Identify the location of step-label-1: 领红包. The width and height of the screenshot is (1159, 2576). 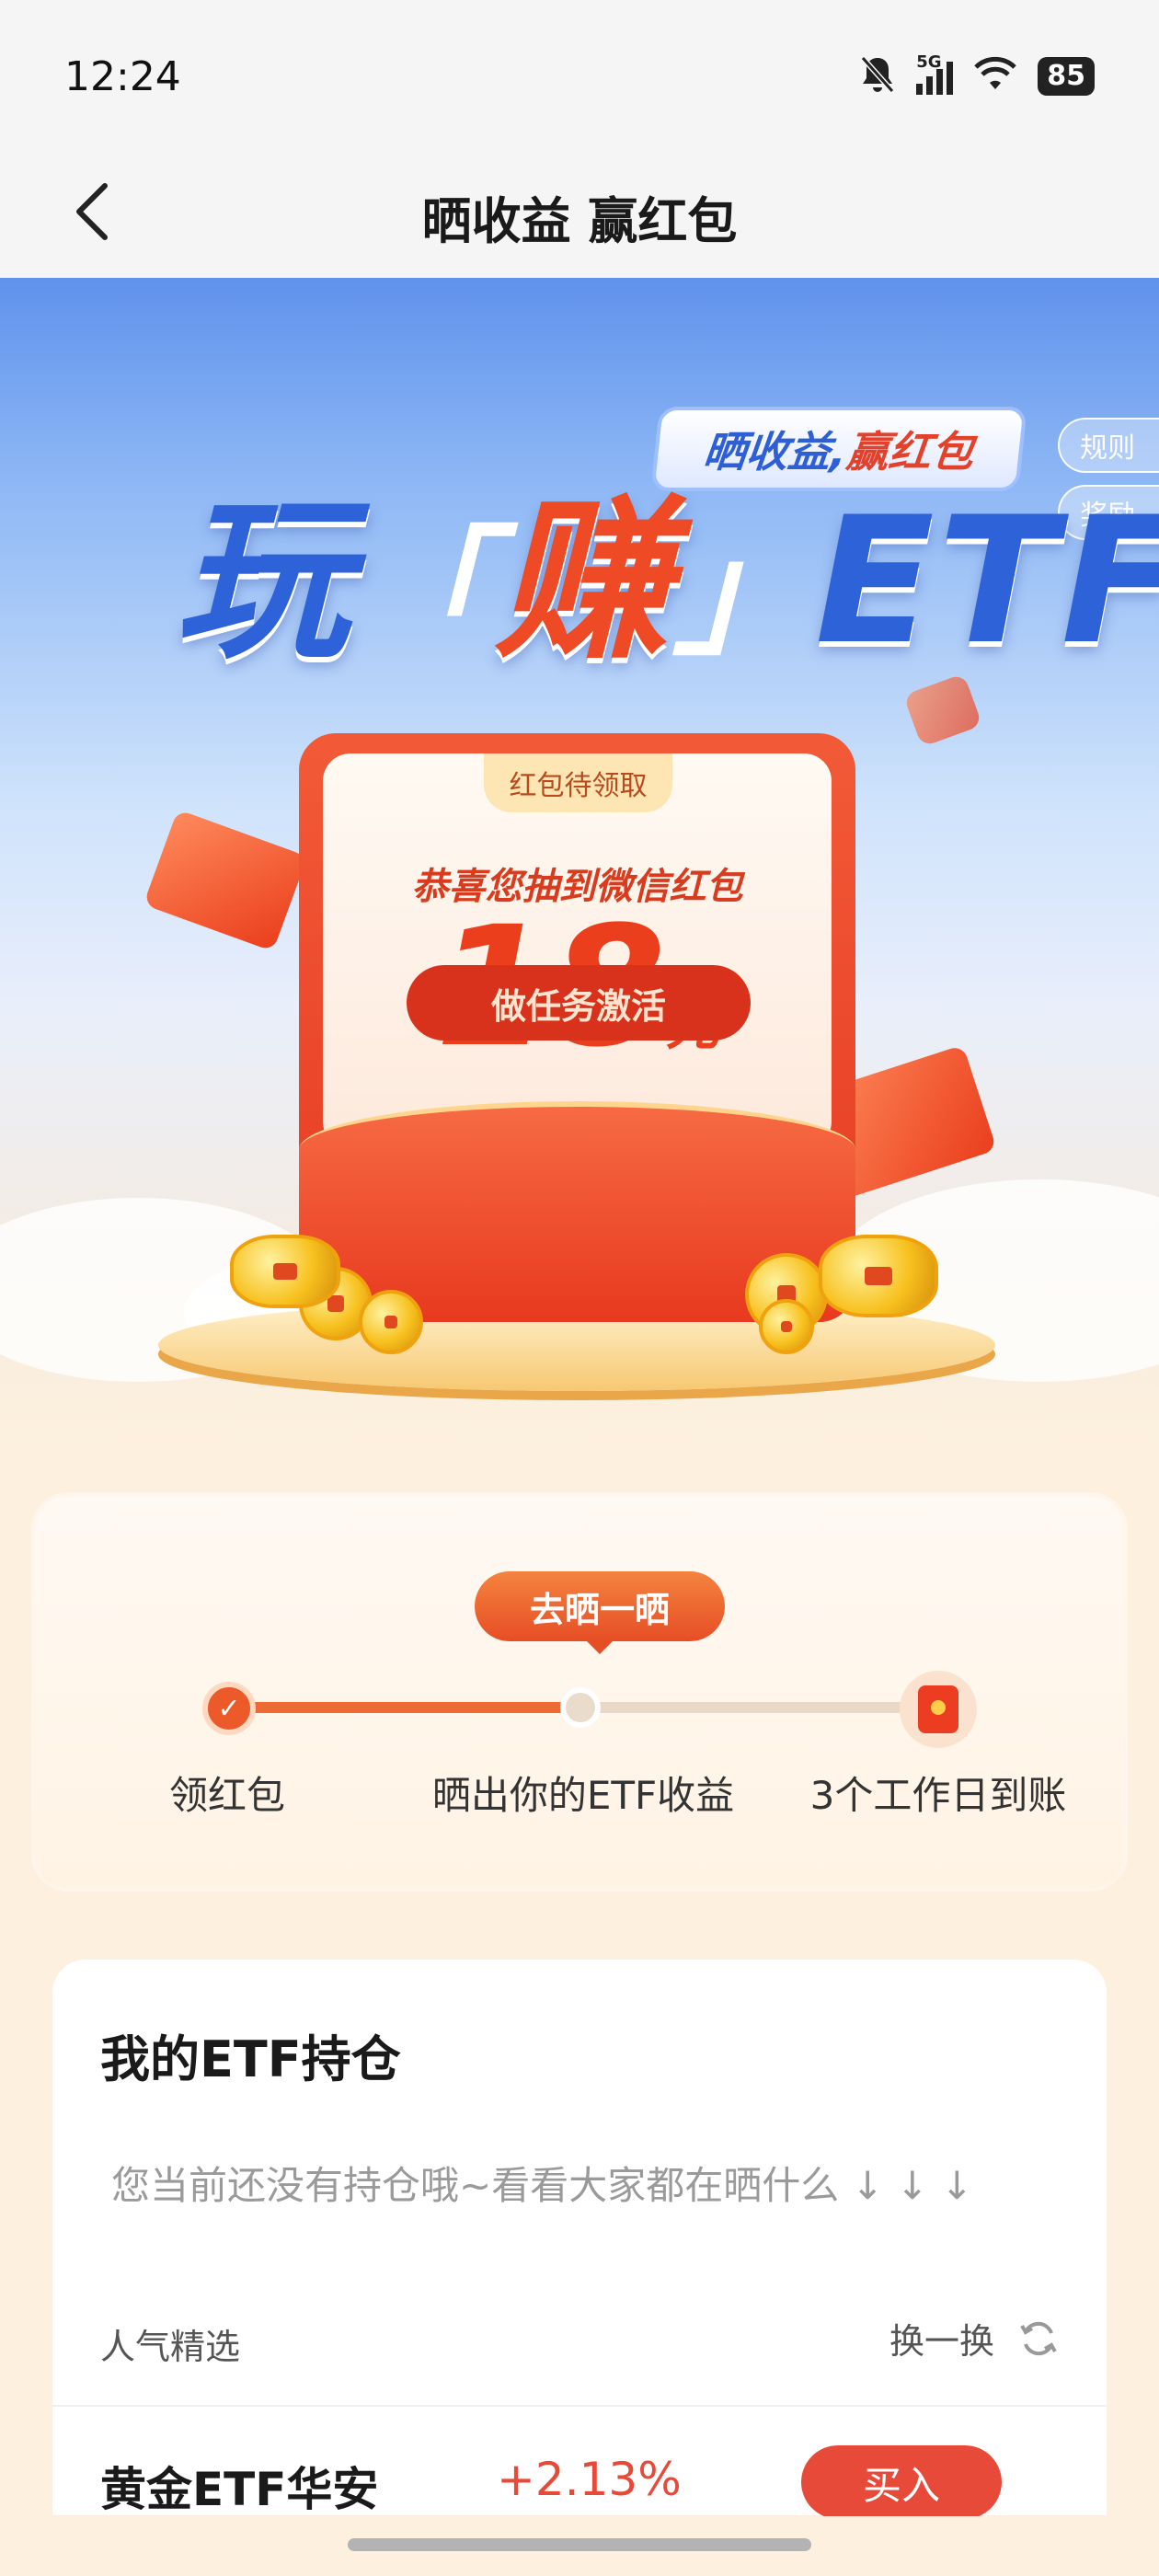
(227, 1795).